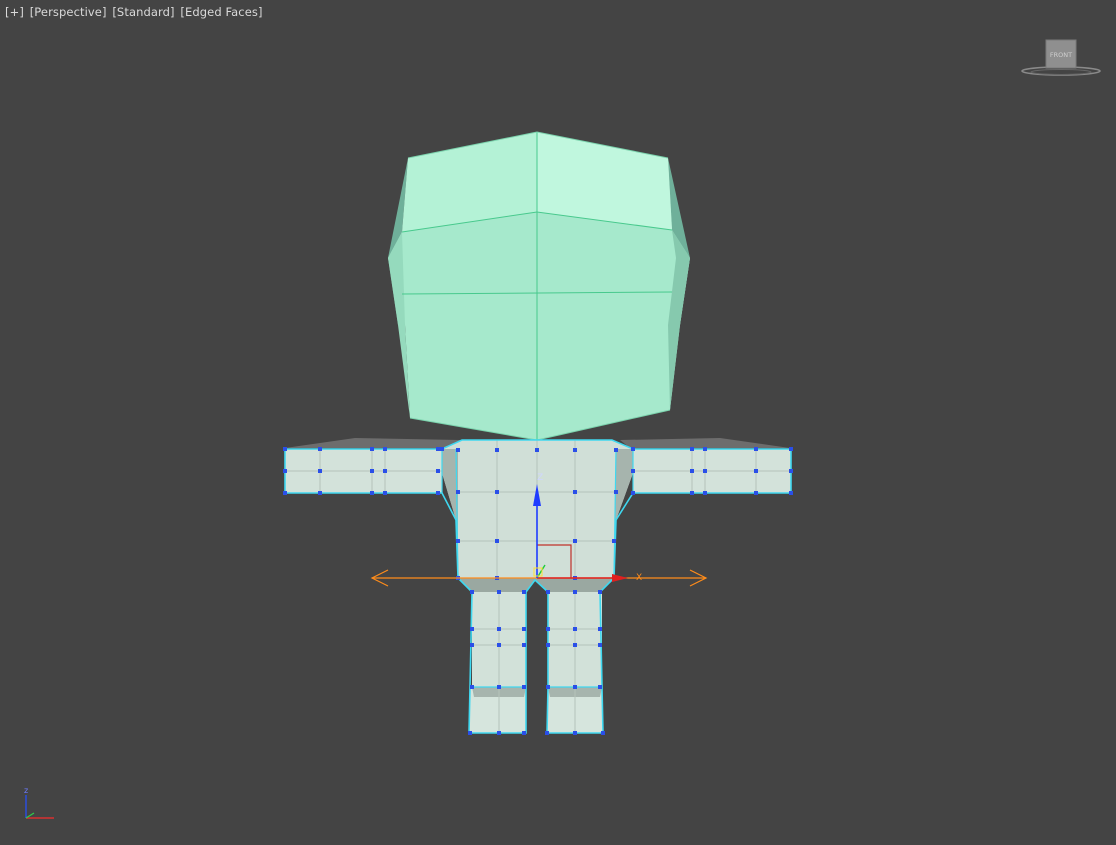 The height and width of the screenshot is (845, 1116). I want to click on viewcube-icon: FRONT, so click(1061, 59).